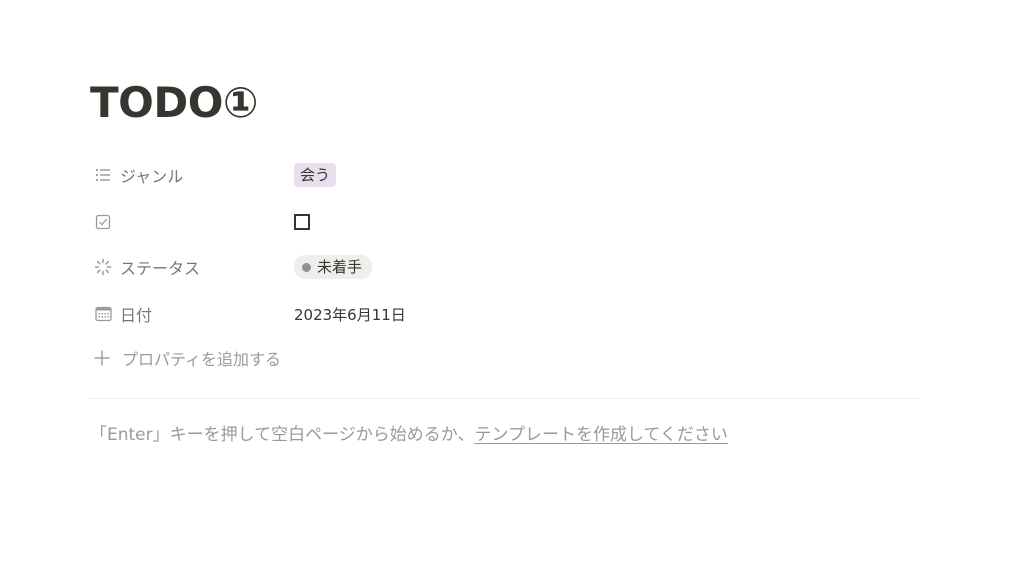 The image size is (1024, 577). What do you see at coordinates (600, 435) in the screenshot?
I see `create-template-link: テンプレートを作成してください` at bounding box center [600, 435].